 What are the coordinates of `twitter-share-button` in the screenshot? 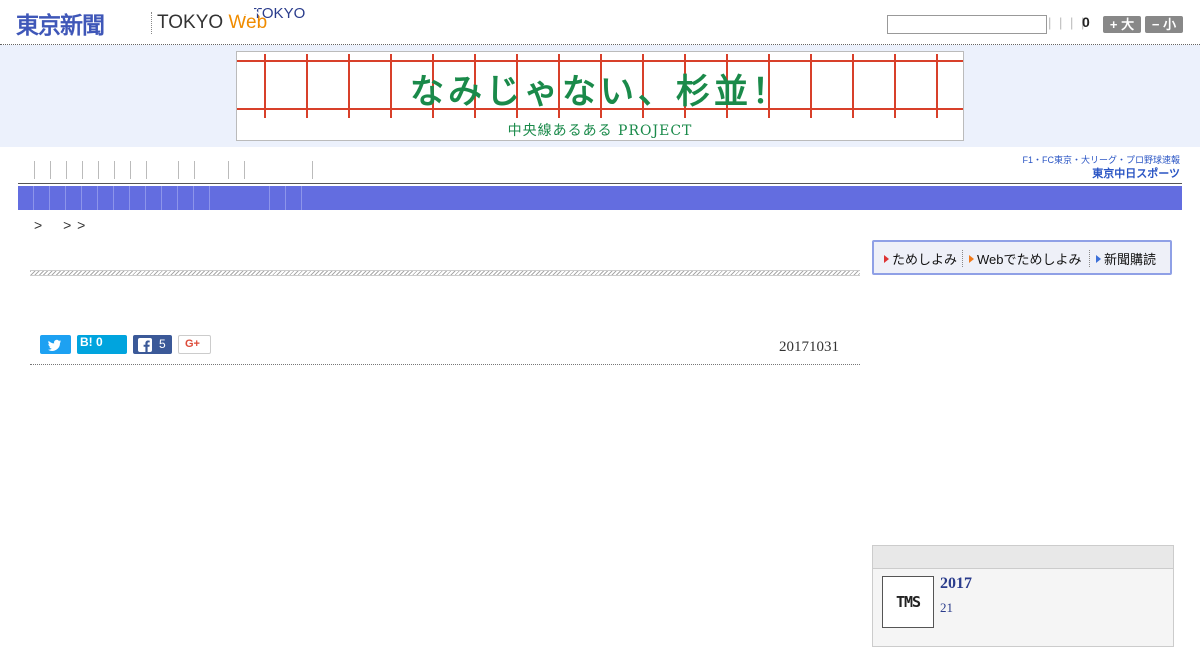 It's located at (55, 344).